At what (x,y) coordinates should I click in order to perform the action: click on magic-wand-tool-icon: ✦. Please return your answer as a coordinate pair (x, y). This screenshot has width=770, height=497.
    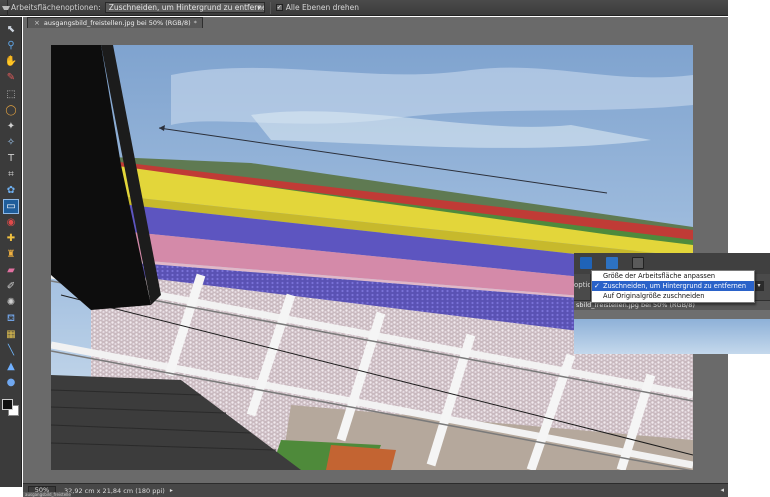
    Looking at the image, I should click on (11, 126).